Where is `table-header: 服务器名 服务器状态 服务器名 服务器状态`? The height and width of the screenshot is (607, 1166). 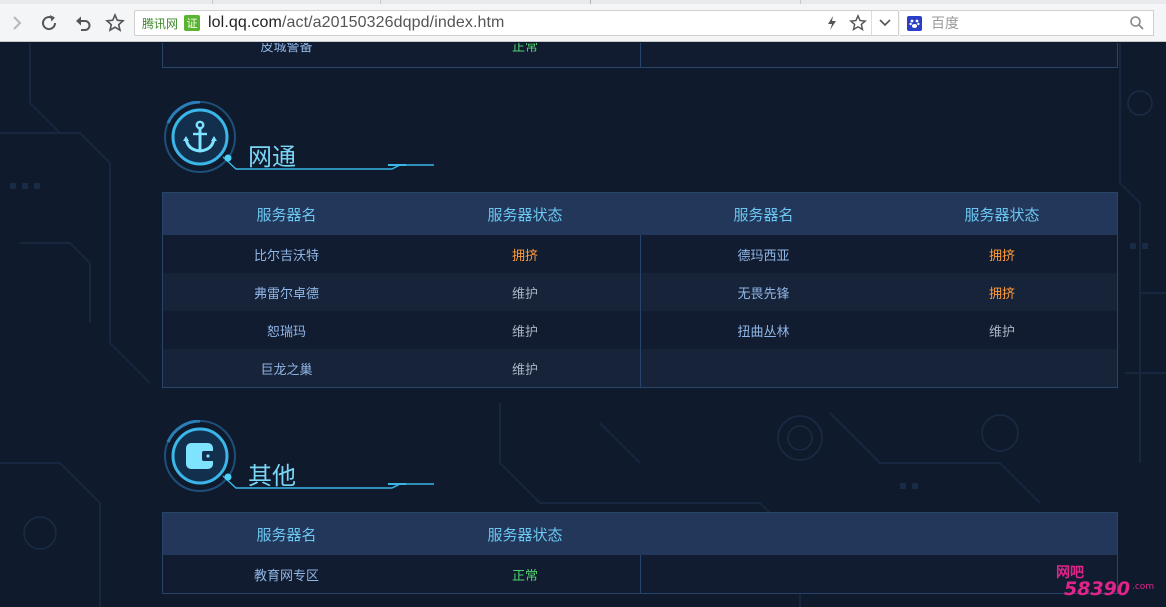
table-header: 服务器名 服务器状态 服务器名 服务器状态 is located at coordinates (640, 214).